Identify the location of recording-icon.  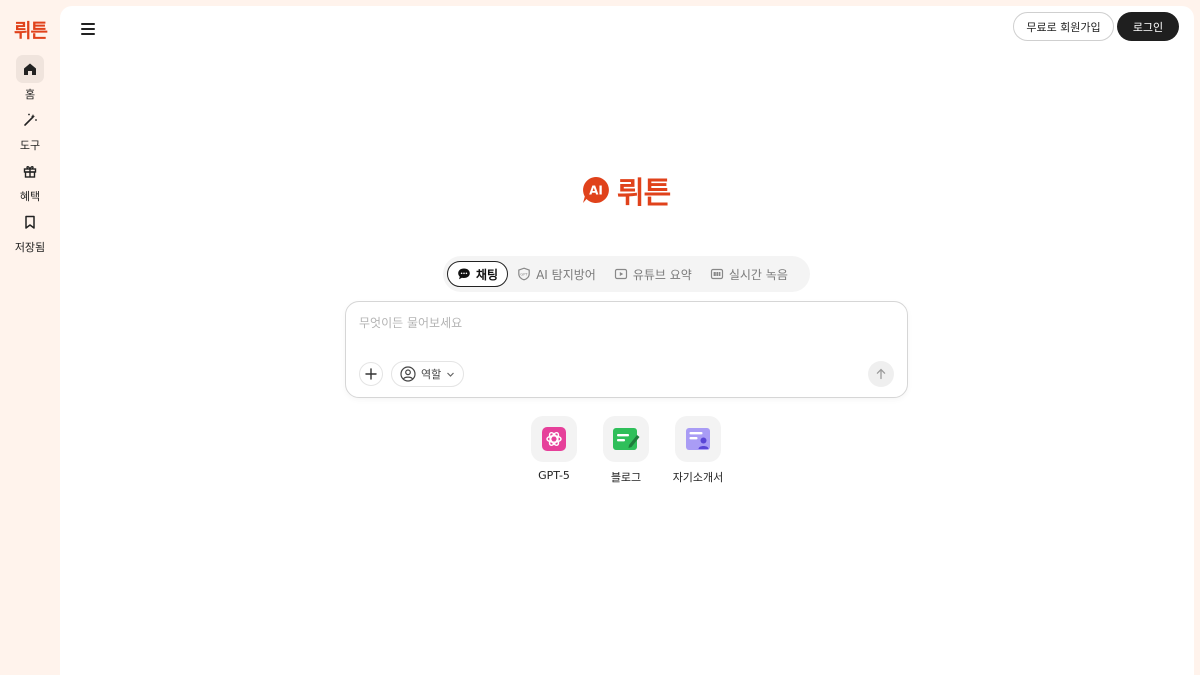
(716, 274).